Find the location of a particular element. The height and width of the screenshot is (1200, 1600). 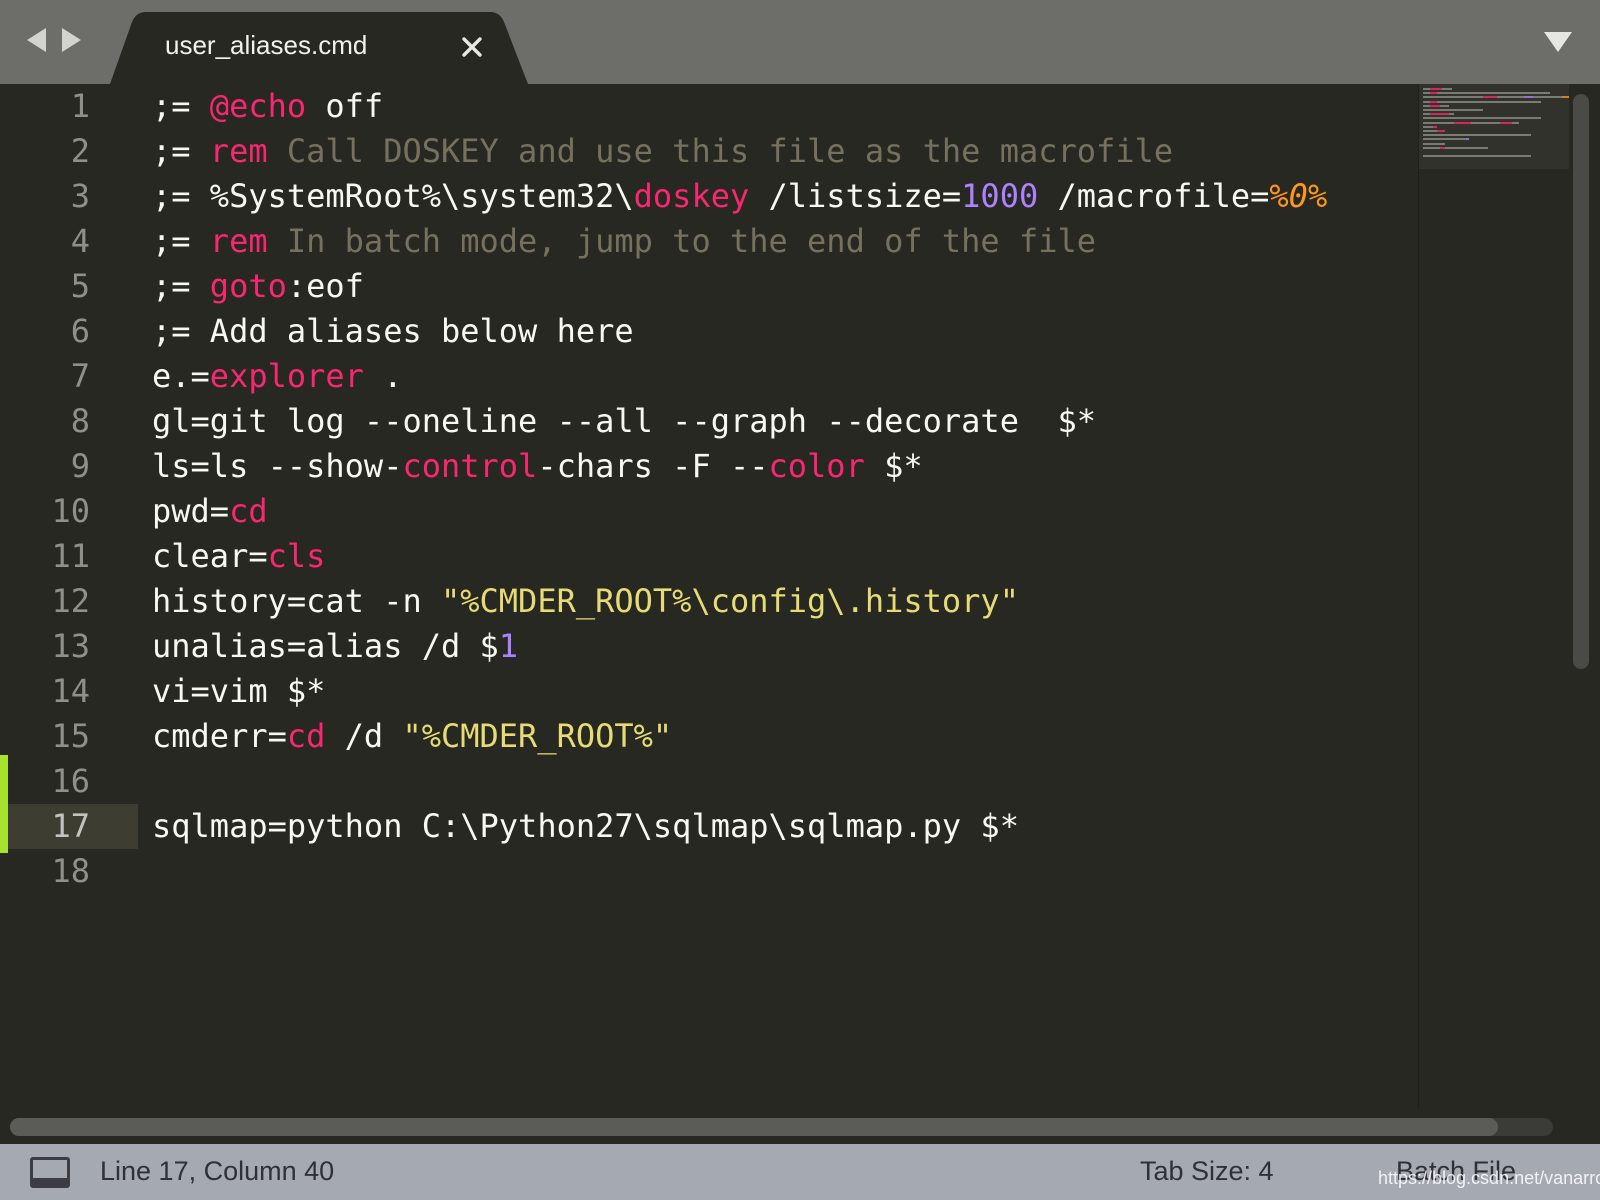

line-number: 15 is located at coordinates (70, 736).